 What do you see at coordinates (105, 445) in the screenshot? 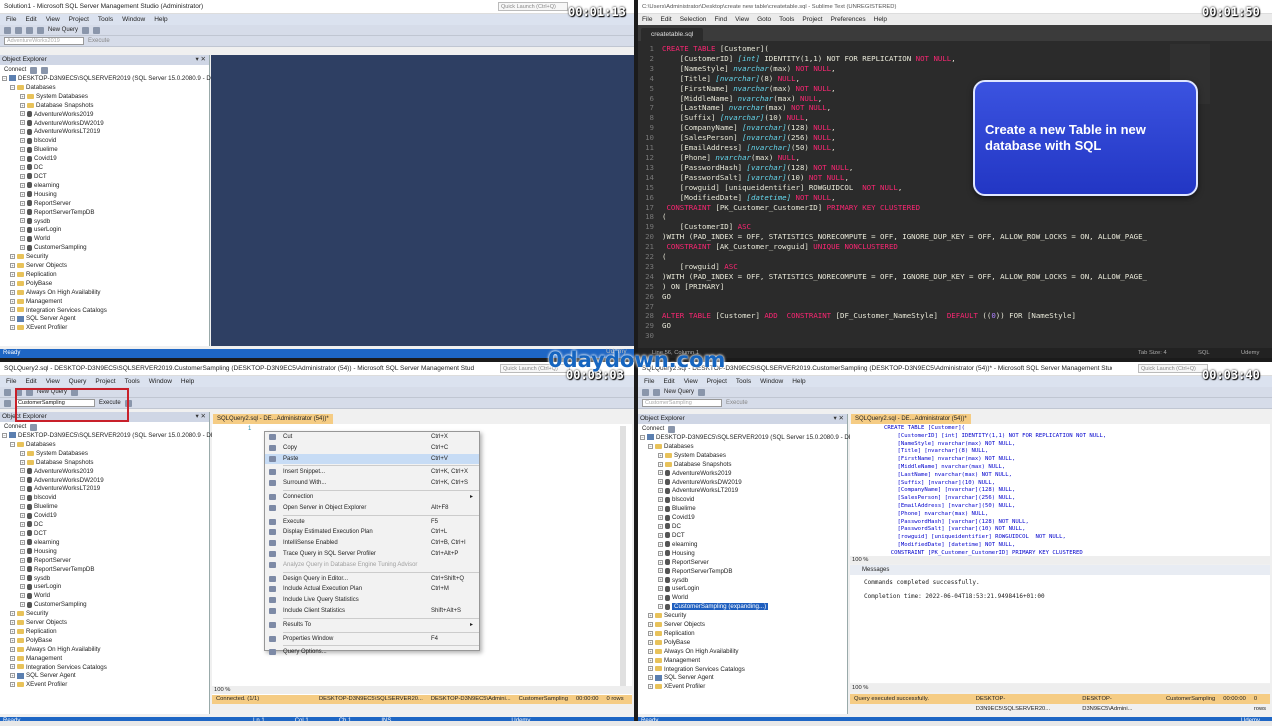
I see `node-databases: − Databases` at bounding box center [105, 445].